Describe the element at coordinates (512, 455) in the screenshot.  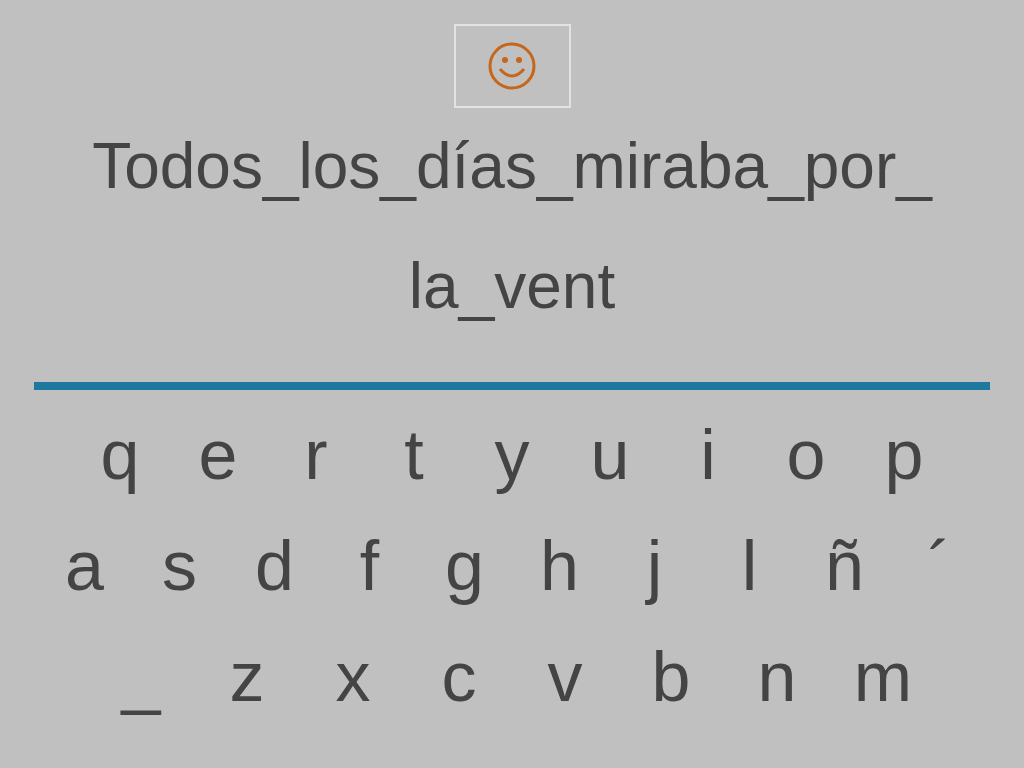
I see `letter-key: y` at that location.